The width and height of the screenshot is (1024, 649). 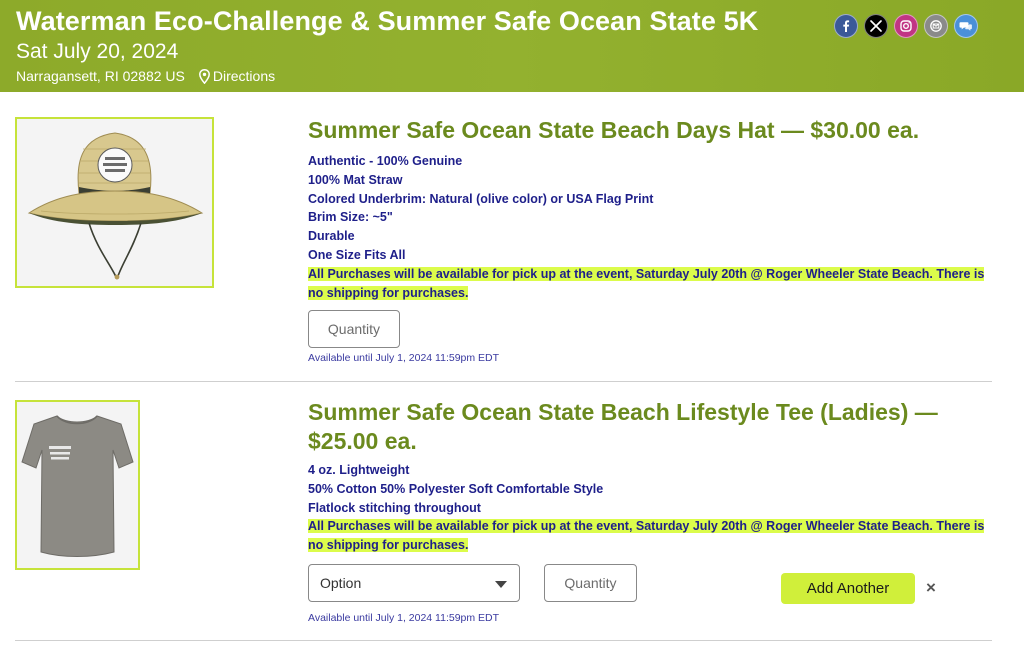 I want to click on feature-item: 100% Mat Straw, so click(x=355, y=179).